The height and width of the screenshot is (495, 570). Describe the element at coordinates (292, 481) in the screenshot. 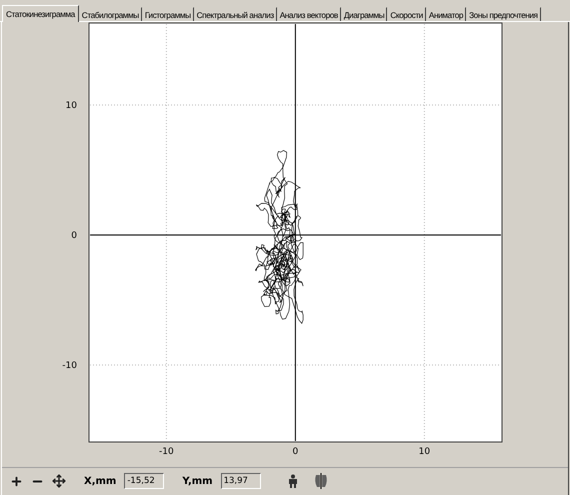

I see `figure-icon` at that location.